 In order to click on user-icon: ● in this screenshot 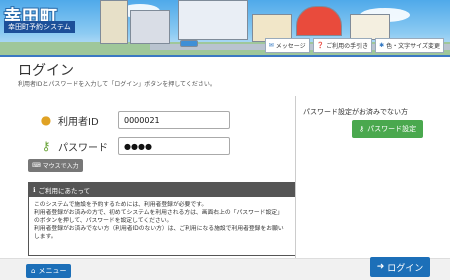, I will do `click(46, 120)`.